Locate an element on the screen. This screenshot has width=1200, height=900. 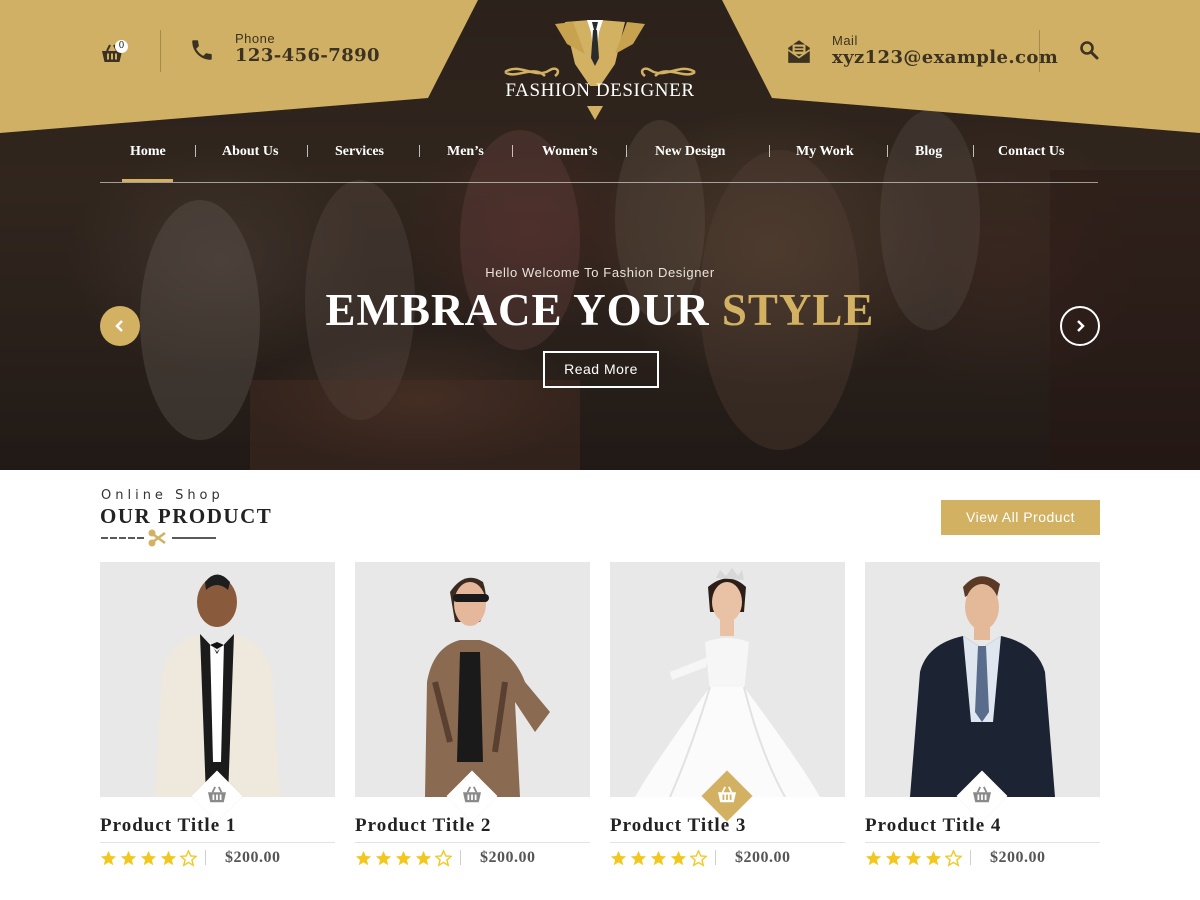
nav-item-womens: Women’s is located at coordinates (569, 152).